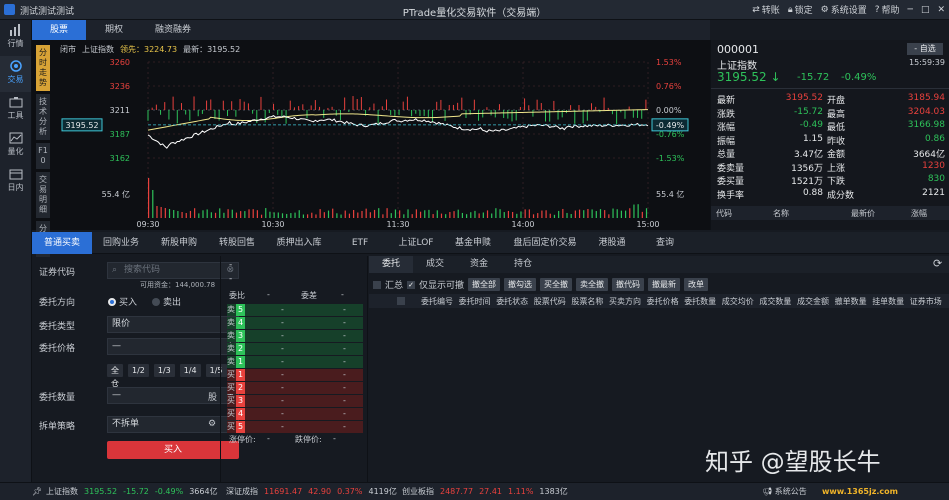  Describe the element at coordinates (887, 10) in the screenshot. I see `help-button: ? 帮助` at that location.